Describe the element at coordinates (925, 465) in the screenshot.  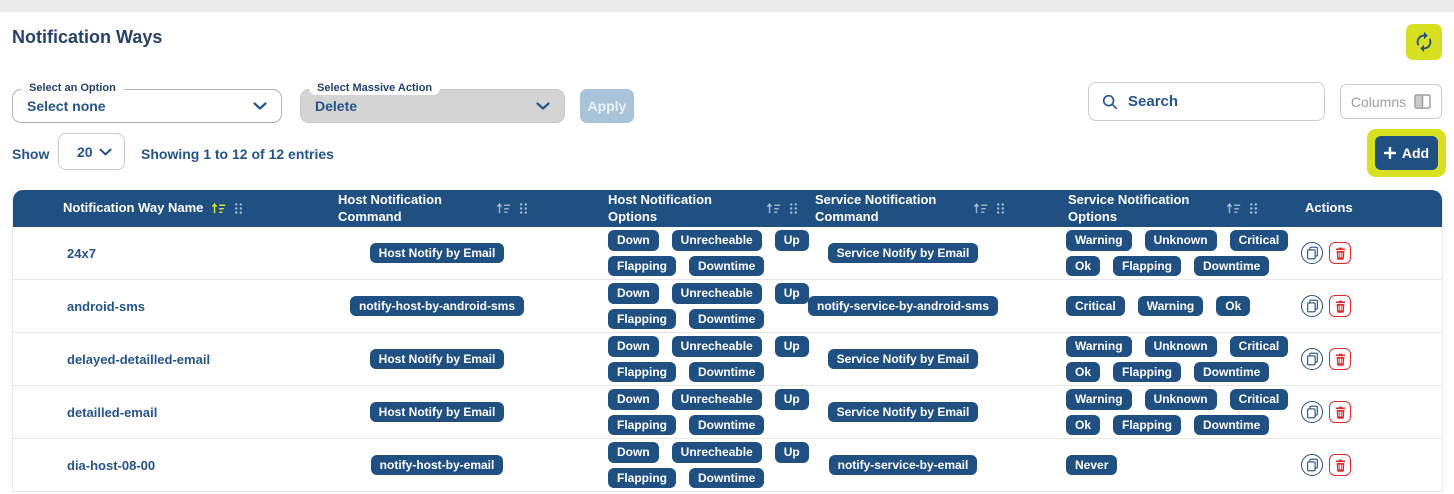
I see `service-command-cell: notify-service-by-email` at that location.